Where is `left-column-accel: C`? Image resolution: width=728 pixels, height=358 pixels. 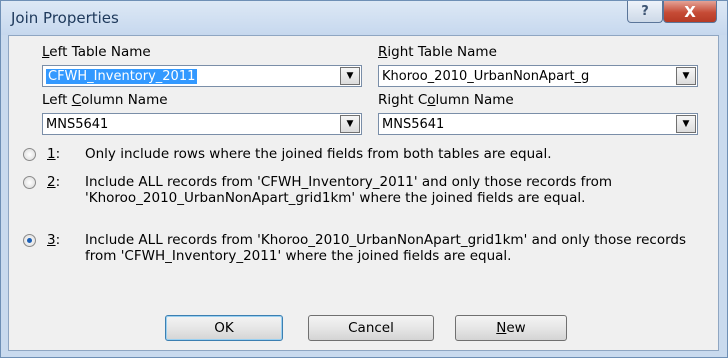 left-column-accel: C is located at coordinates (76, 100).